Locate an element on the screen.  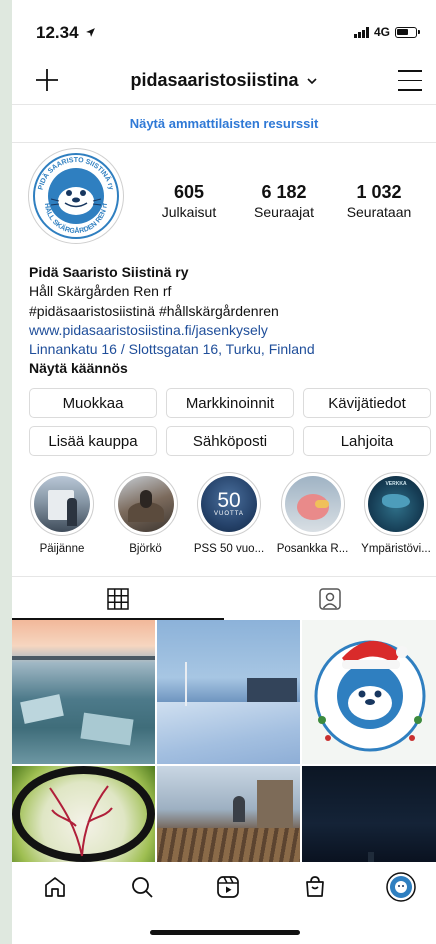
network-type: 4G is located at coordinates (381, 32).